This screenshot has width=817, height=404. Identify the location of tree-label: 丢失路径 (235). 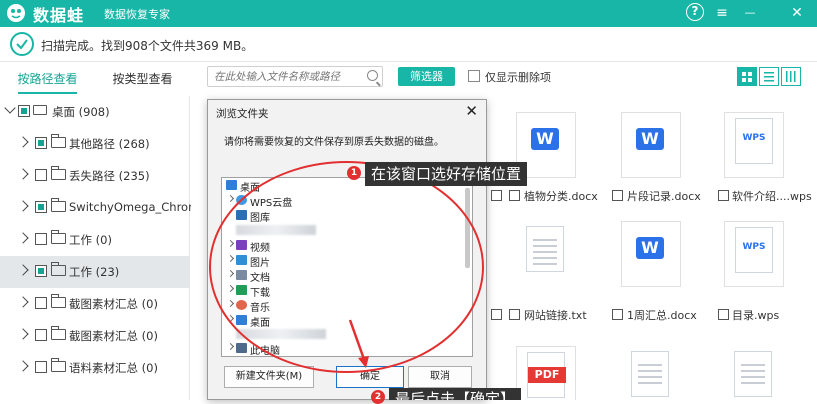
(109, 176).